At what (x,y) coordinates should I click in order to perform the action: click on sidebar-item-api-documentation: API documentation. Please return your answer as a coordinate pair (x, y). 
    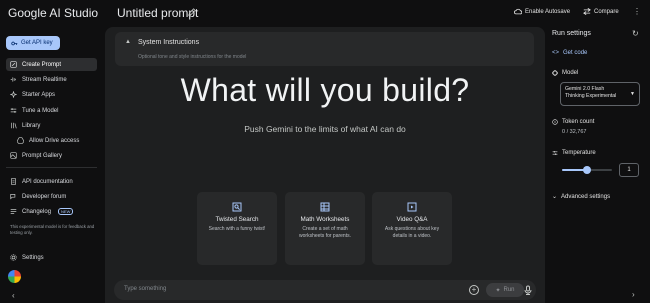
    Looking at the image, I should click on (51, 181).